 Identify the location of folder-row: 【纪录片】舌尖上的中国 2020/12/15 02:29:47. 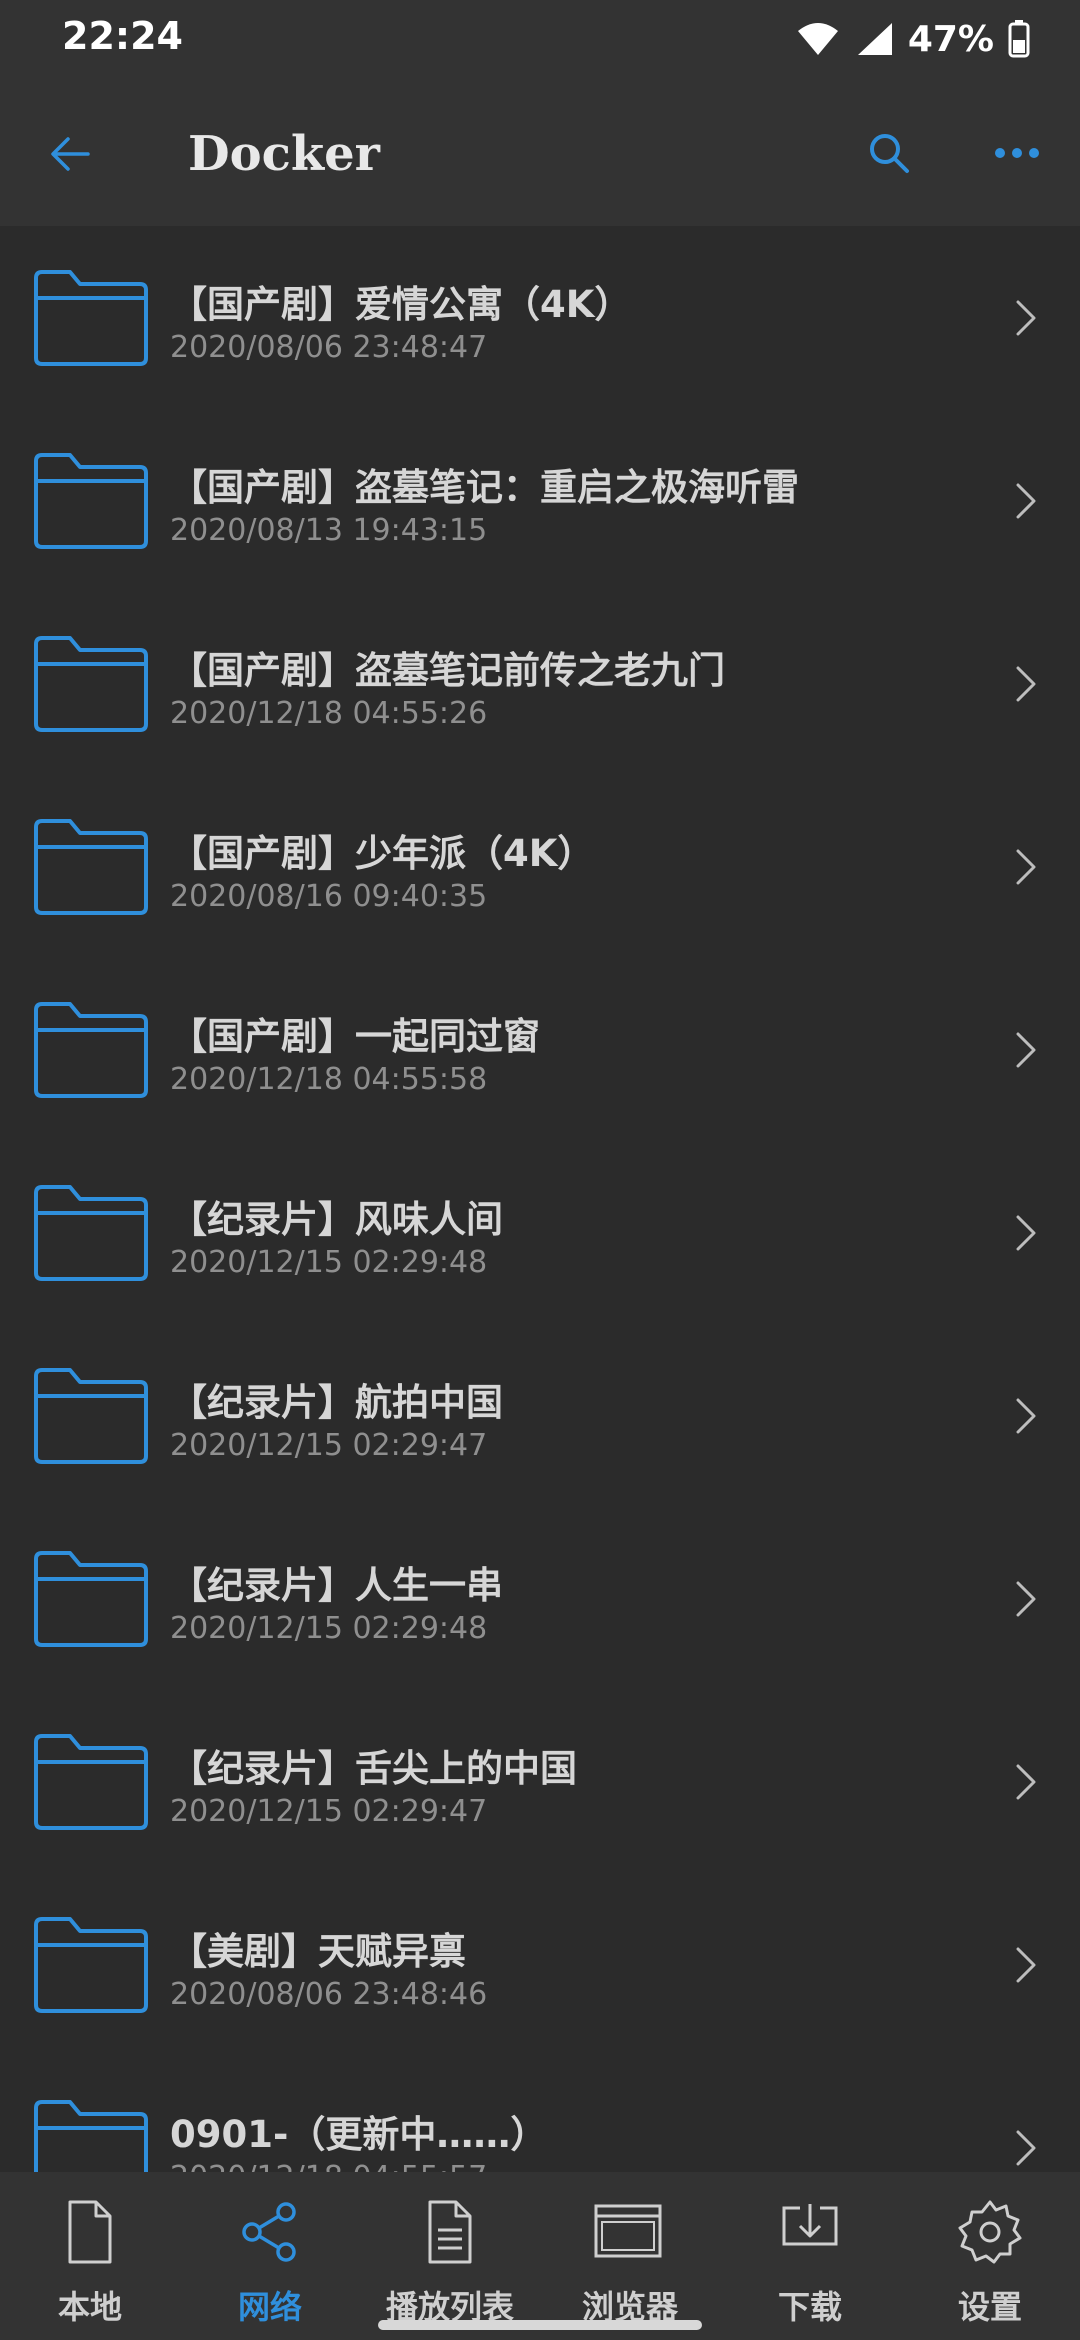
(540, 1781).